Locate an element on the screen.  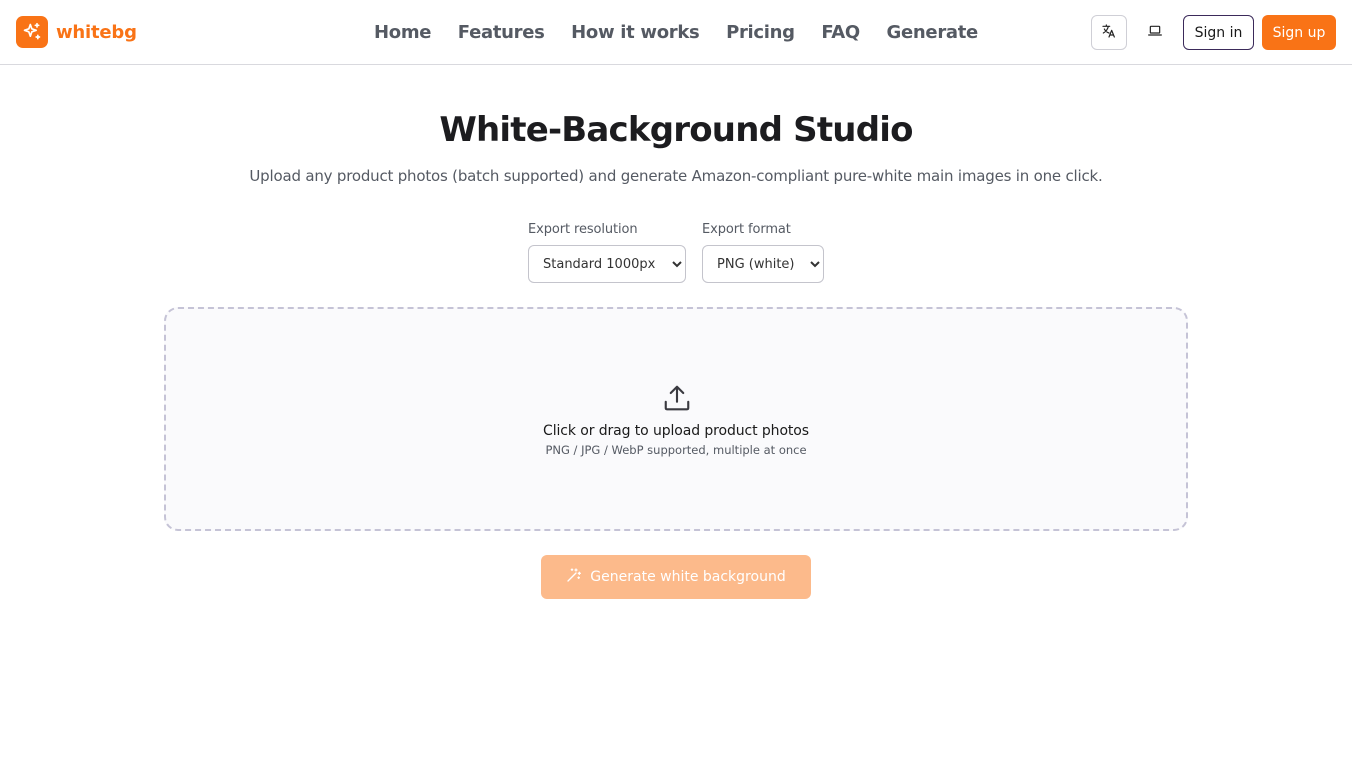
generate-button-label: Generate white background is located at coordinates (688, 577).